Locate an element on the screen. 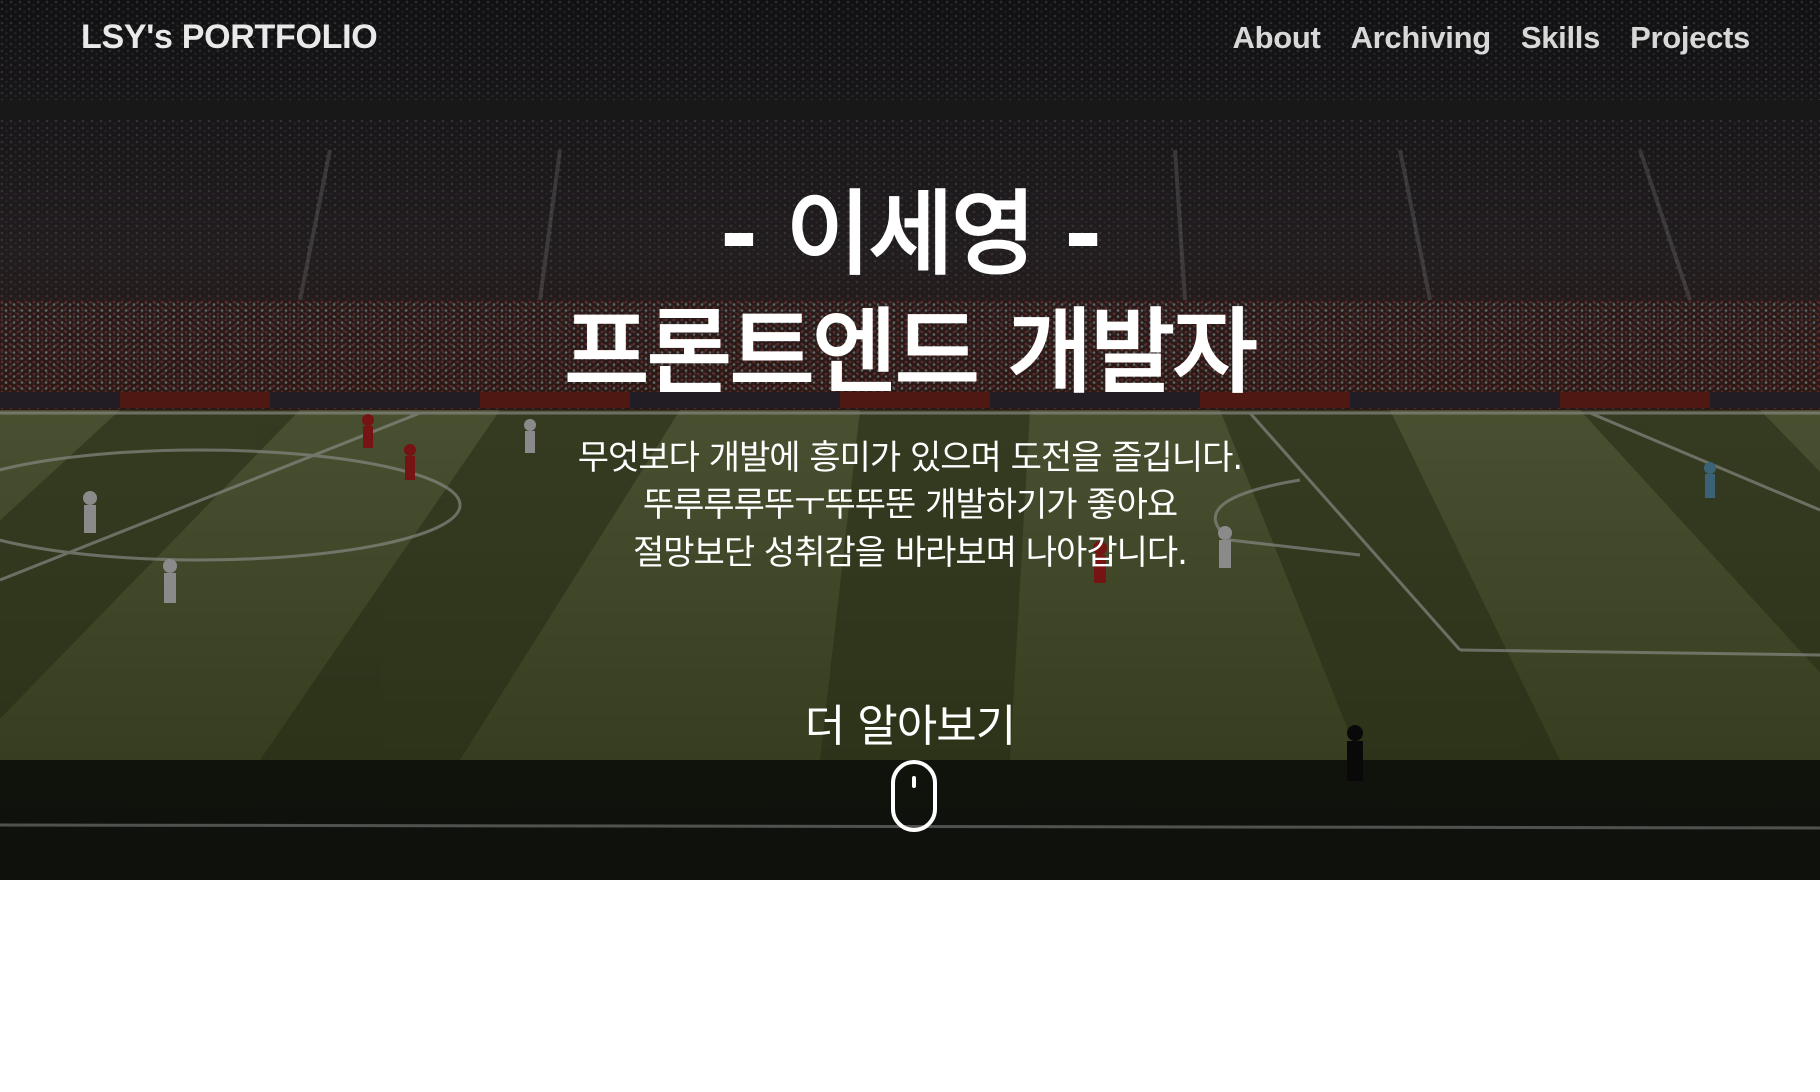 This screenshot has height=1092, width=1820. hero-description-line: 뚜루루루뚜ㅜ뚜뚜뚠 개발하기가 좋아요 is located at coordinates (910, 505).